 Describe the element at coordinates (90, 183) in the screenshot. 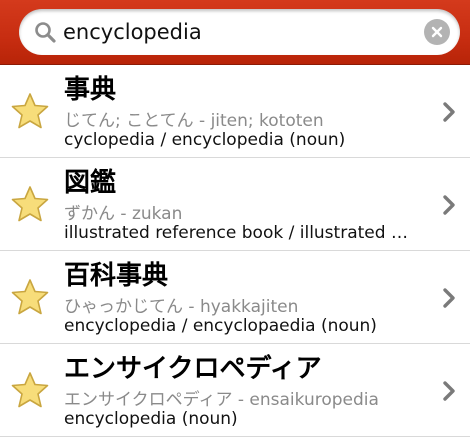

I see `headword: 図鑑` at that location.